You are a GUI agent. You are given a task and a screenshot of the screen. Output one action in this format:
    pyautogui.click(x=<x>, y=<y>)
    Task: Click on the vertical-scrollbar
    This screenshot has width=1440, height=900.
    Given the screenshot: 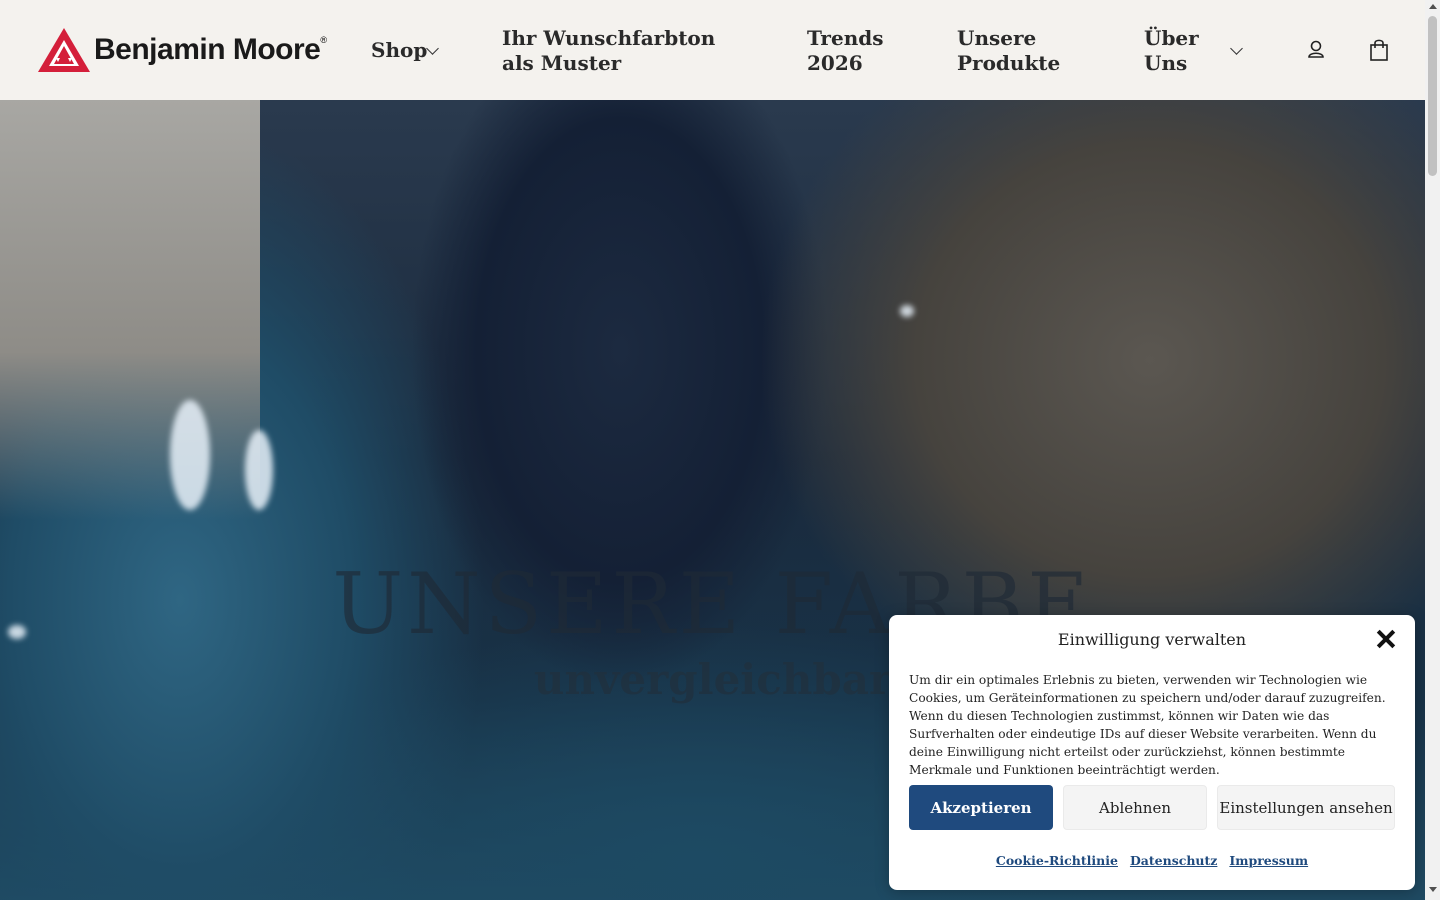 What is the action you would take?
    pyautogui.click(x=1432, y=450)
    